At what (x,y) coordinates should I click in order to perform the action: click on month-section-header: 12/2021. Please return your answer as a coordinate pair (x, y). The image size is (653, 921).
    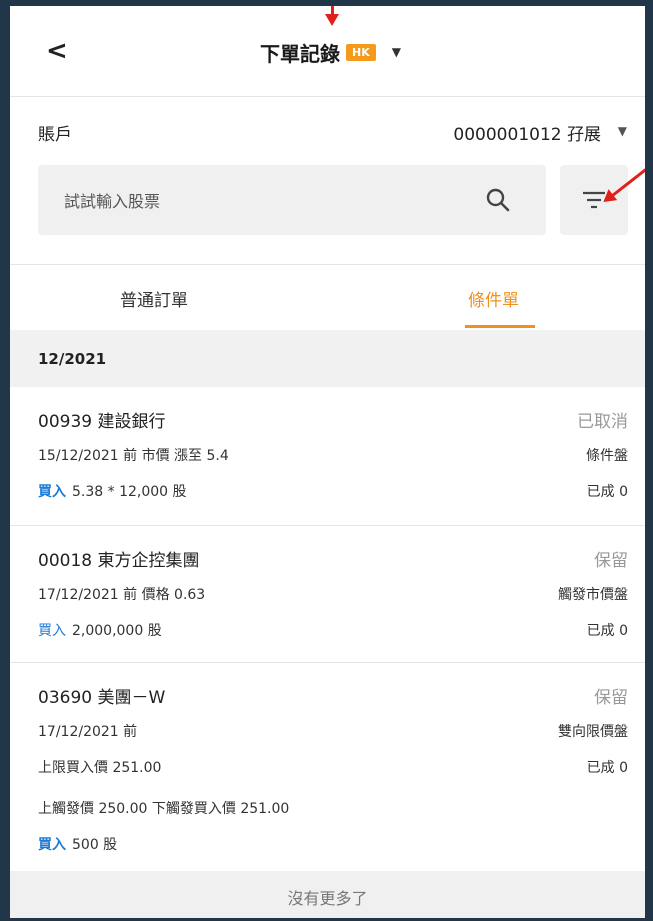
    Looking at the image, I should click on (327, 358).